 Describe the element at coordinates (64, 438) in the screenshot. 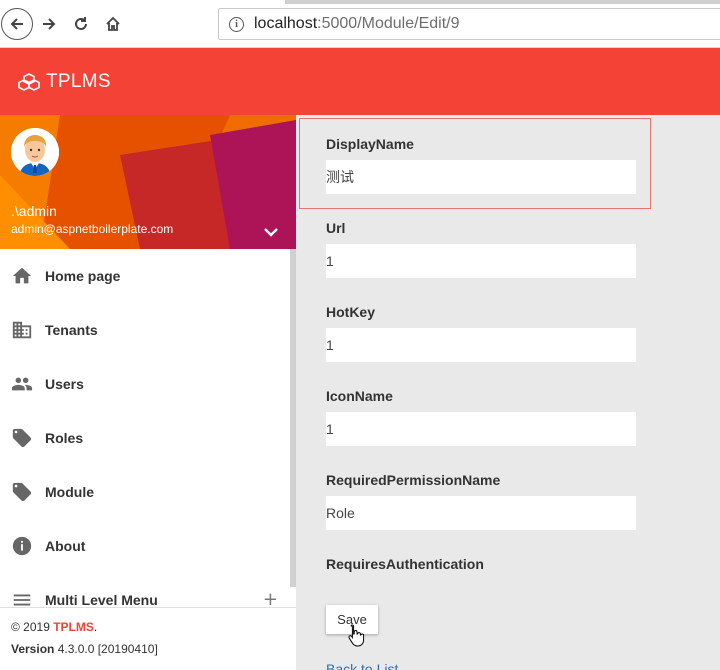

I see `sidebar-item-label: Roles` at that location.